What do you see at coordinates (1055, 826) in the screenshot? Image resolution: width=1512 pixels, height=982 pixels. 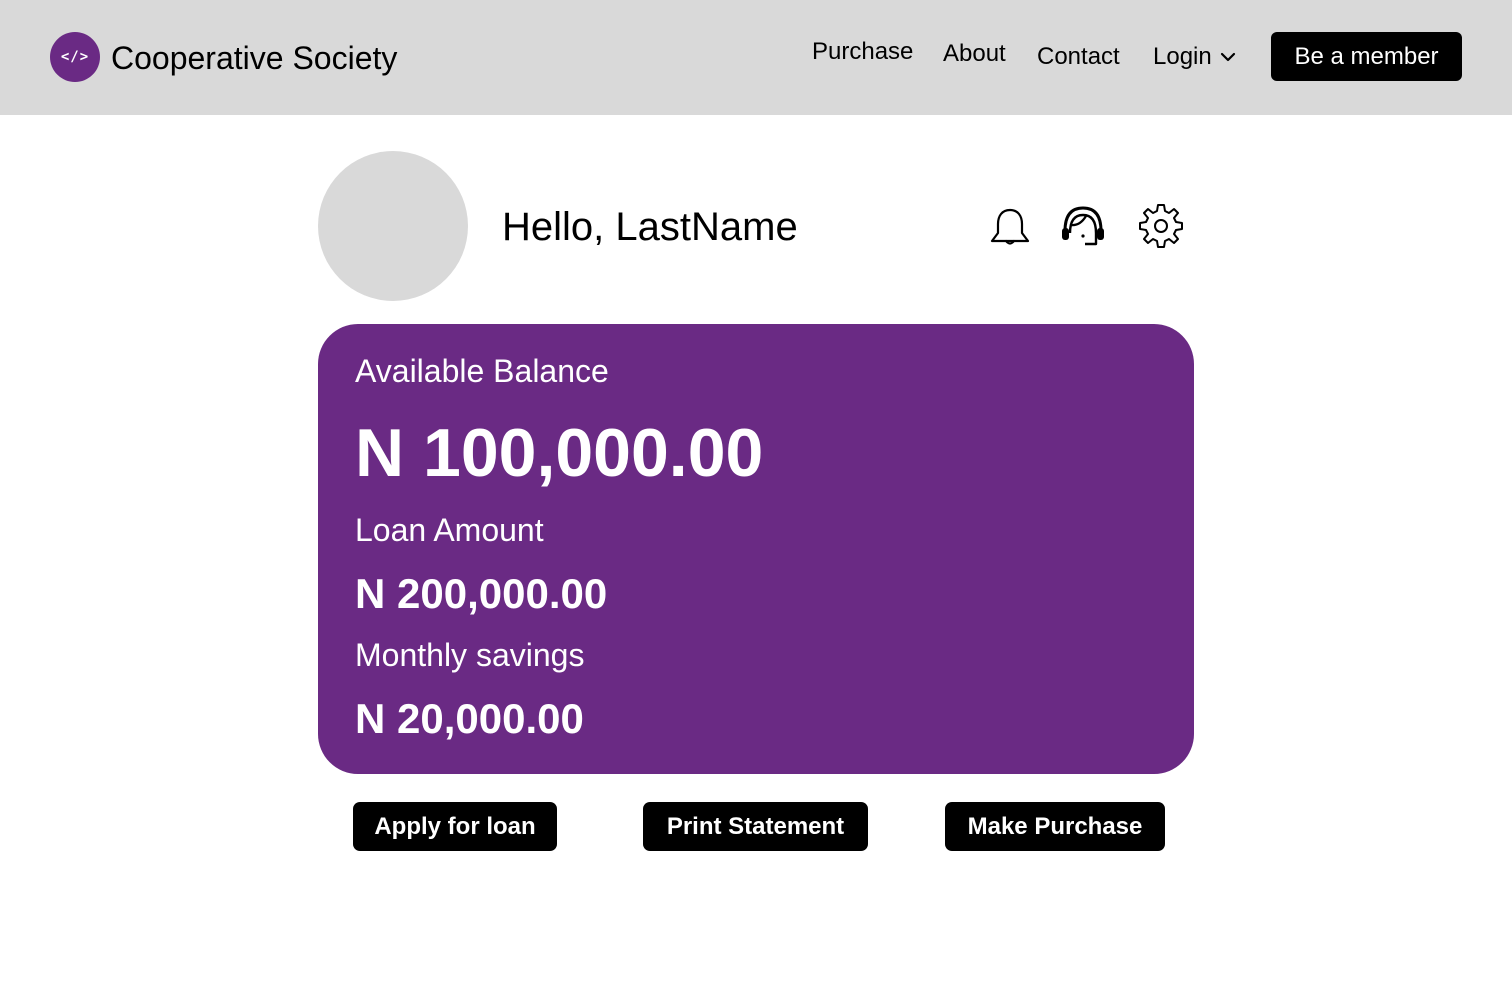 I see `make-purchase-button: Make Purchase` at bounding box center [1055, 826].